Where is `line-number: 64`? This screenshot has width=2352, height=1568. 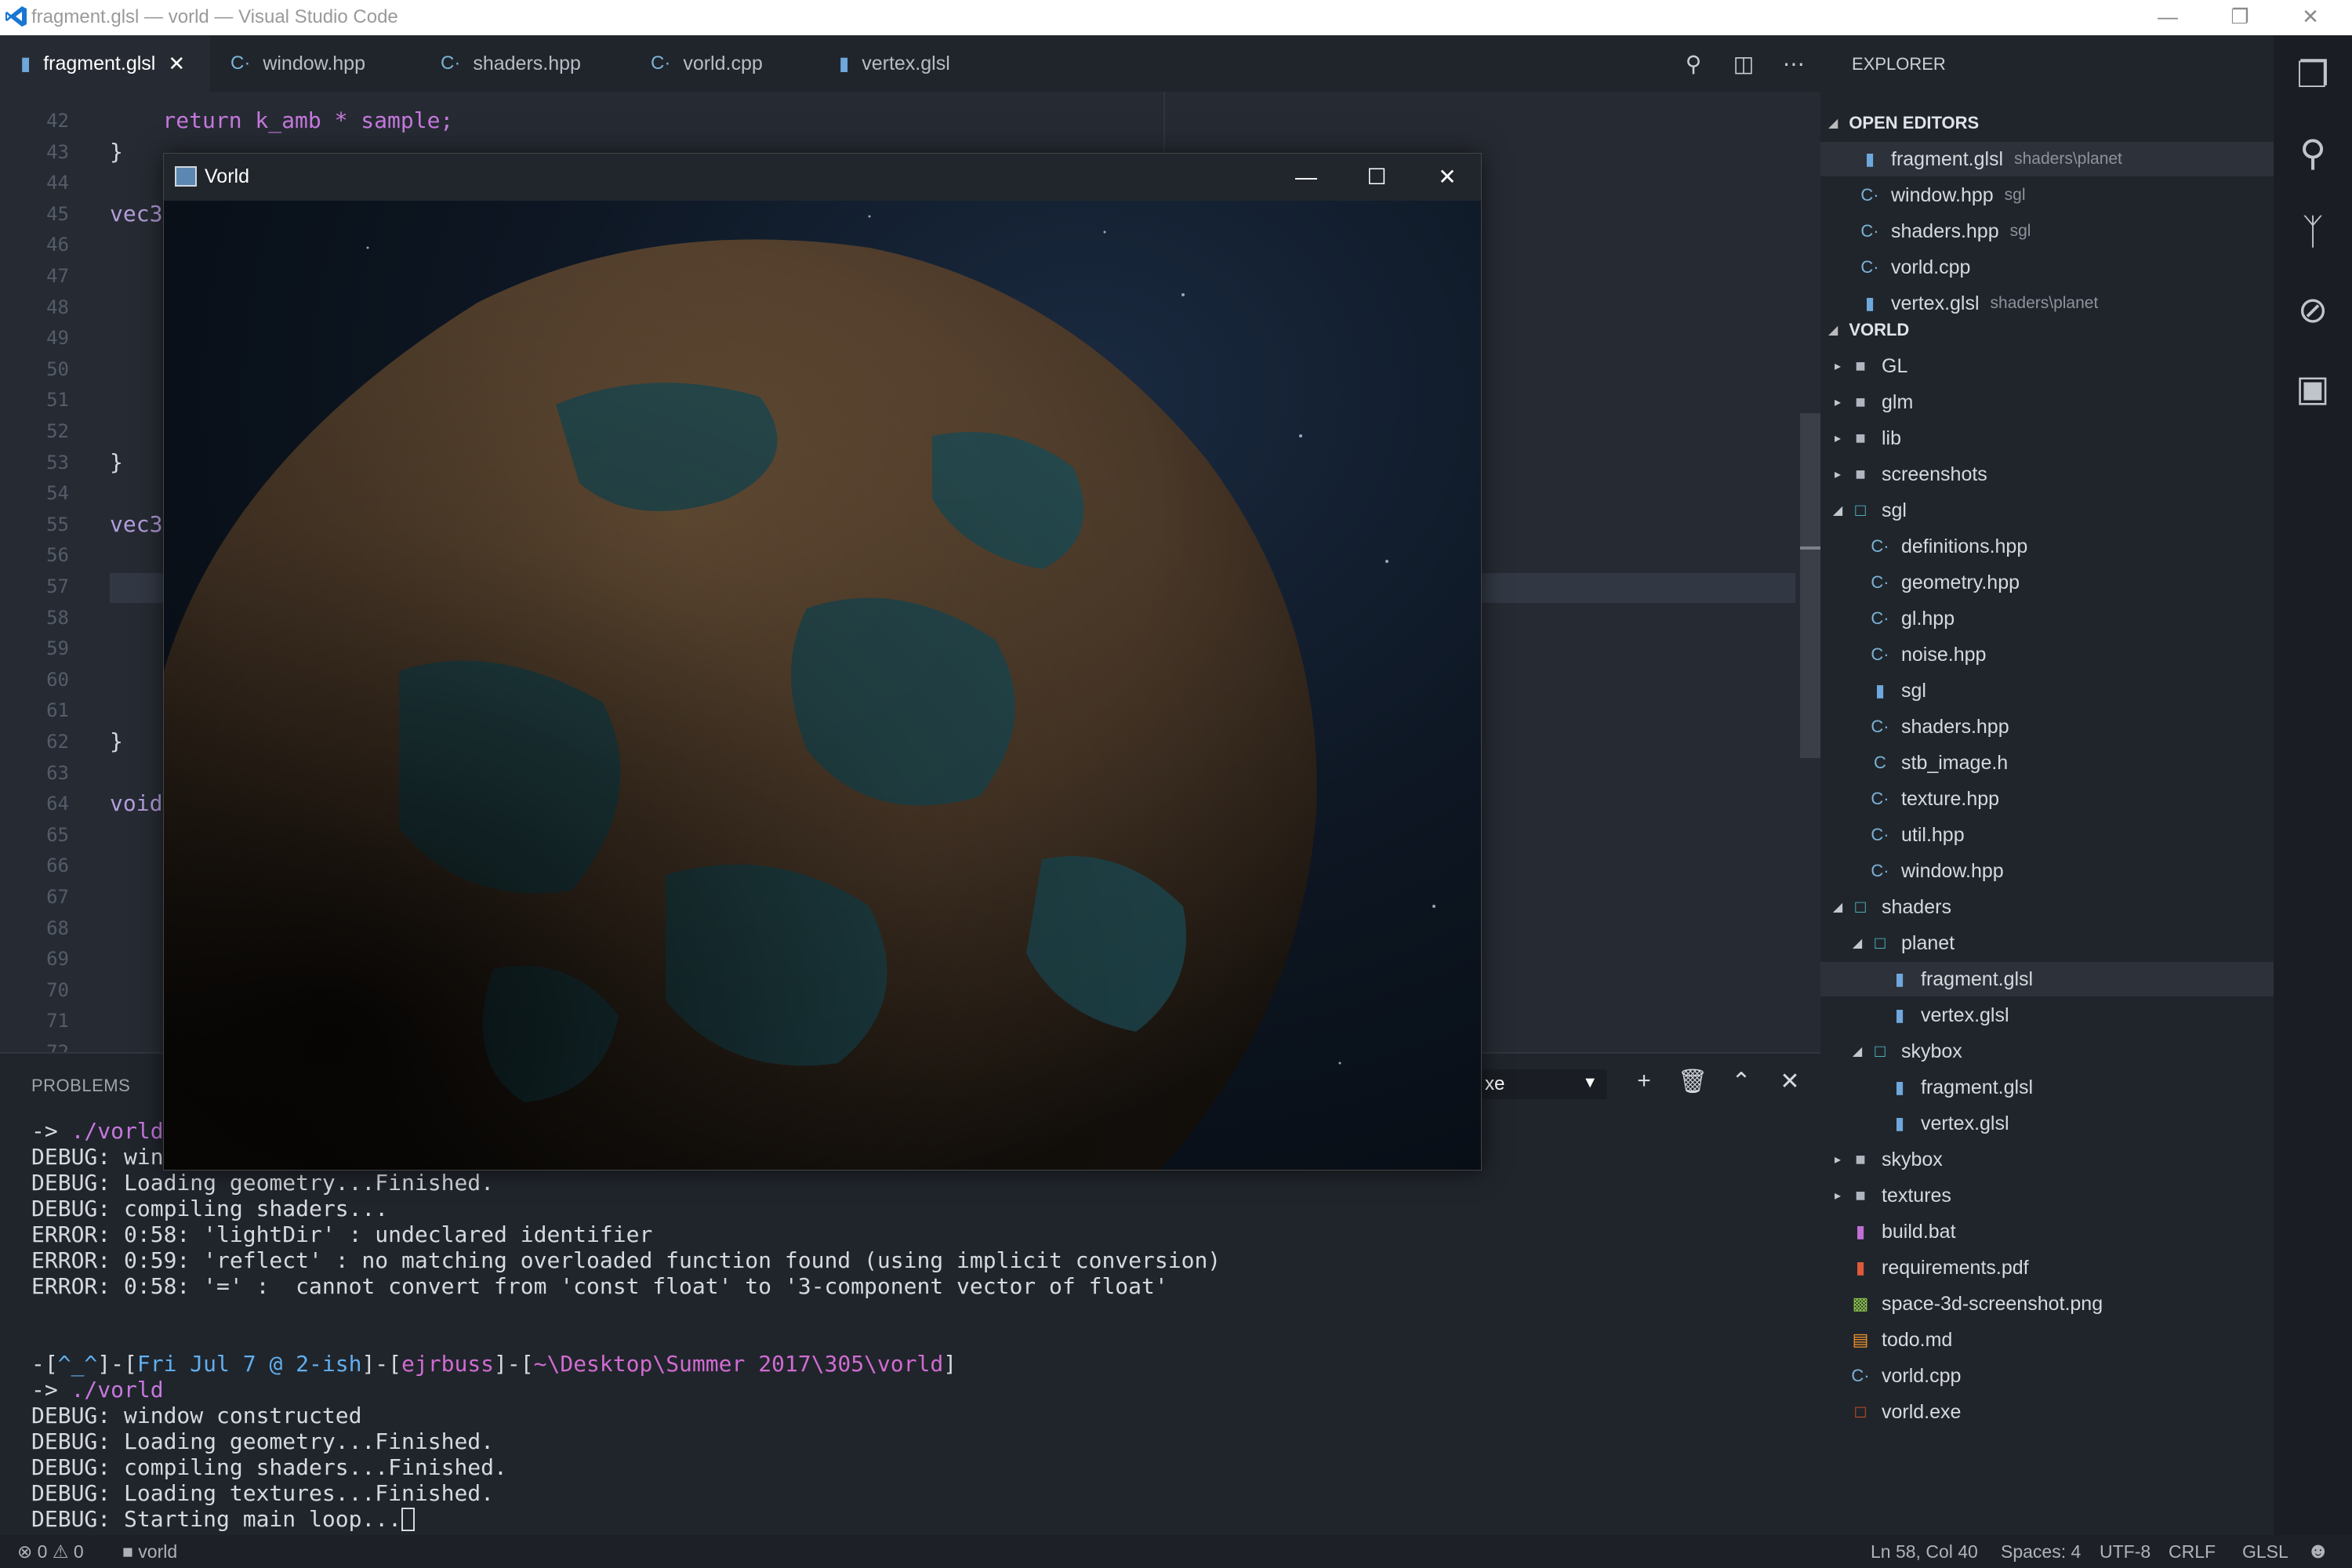
line-number: 64 is located at coordinates (57, 804).